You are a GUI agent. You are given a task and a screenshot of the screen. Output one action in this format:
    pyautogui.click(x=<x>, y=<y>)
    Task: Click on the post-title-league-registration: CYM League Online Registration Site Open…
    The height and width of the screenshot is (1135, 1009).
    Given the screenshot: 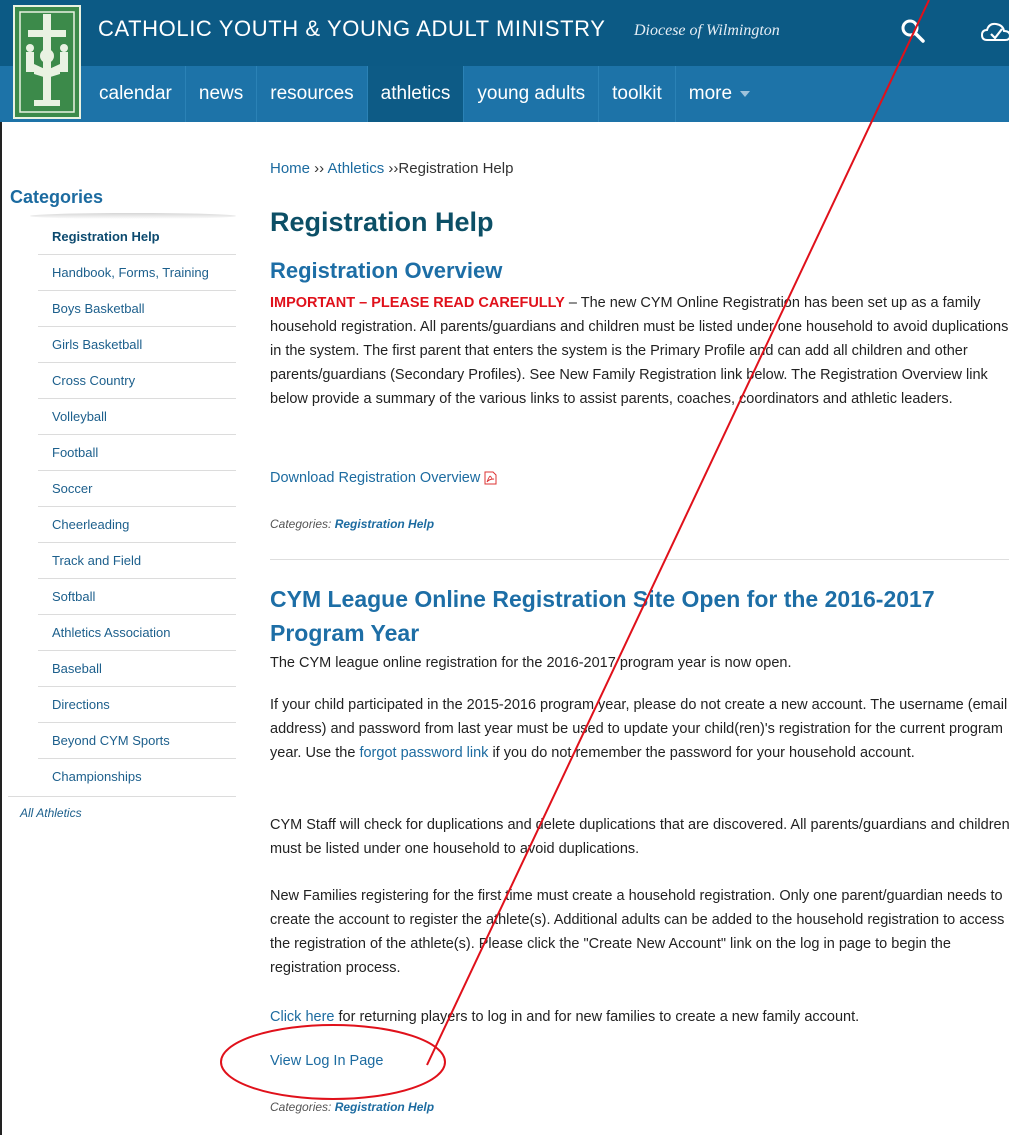 What is the action you would take?
    pyautogui.click(x=602, y=599)
    